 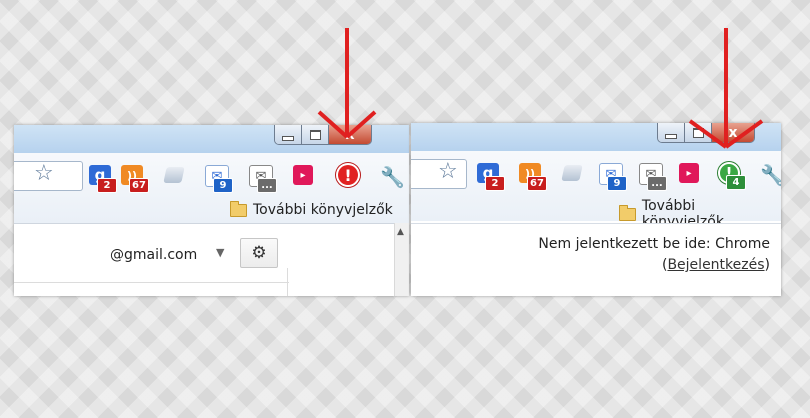 I want to click on arrow-pointer-left, so click(x=347, y=83).